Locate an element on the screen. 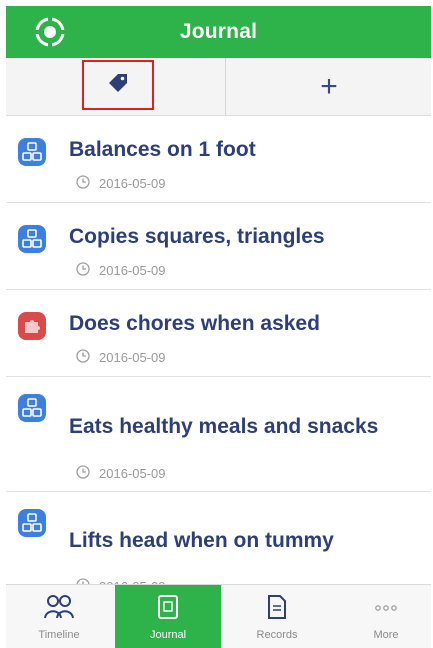  app-header: Journal is located at coordinates (218, 32).